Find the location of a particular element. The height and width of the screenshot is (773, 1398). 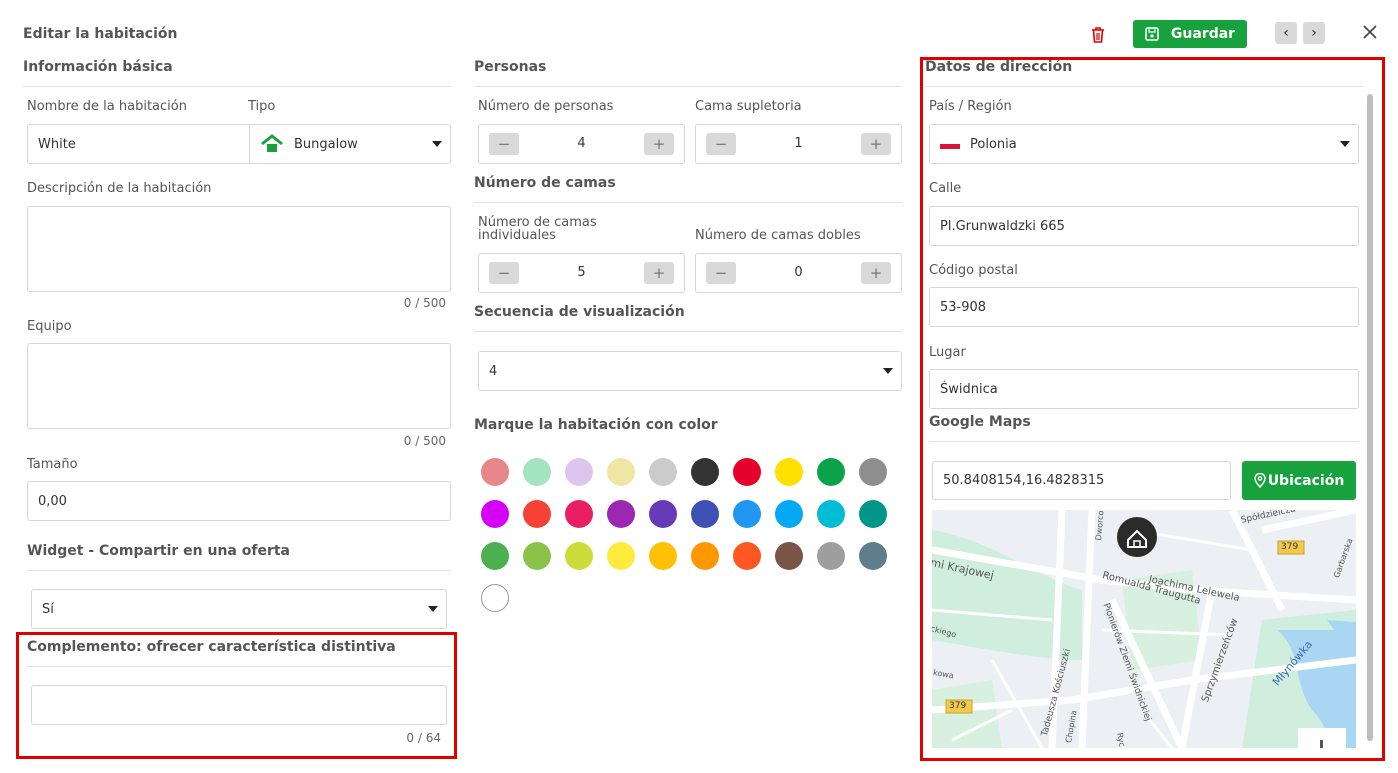

street-input: Pl.Grunwaldzki 665 is located at coordinates (1144, 226).